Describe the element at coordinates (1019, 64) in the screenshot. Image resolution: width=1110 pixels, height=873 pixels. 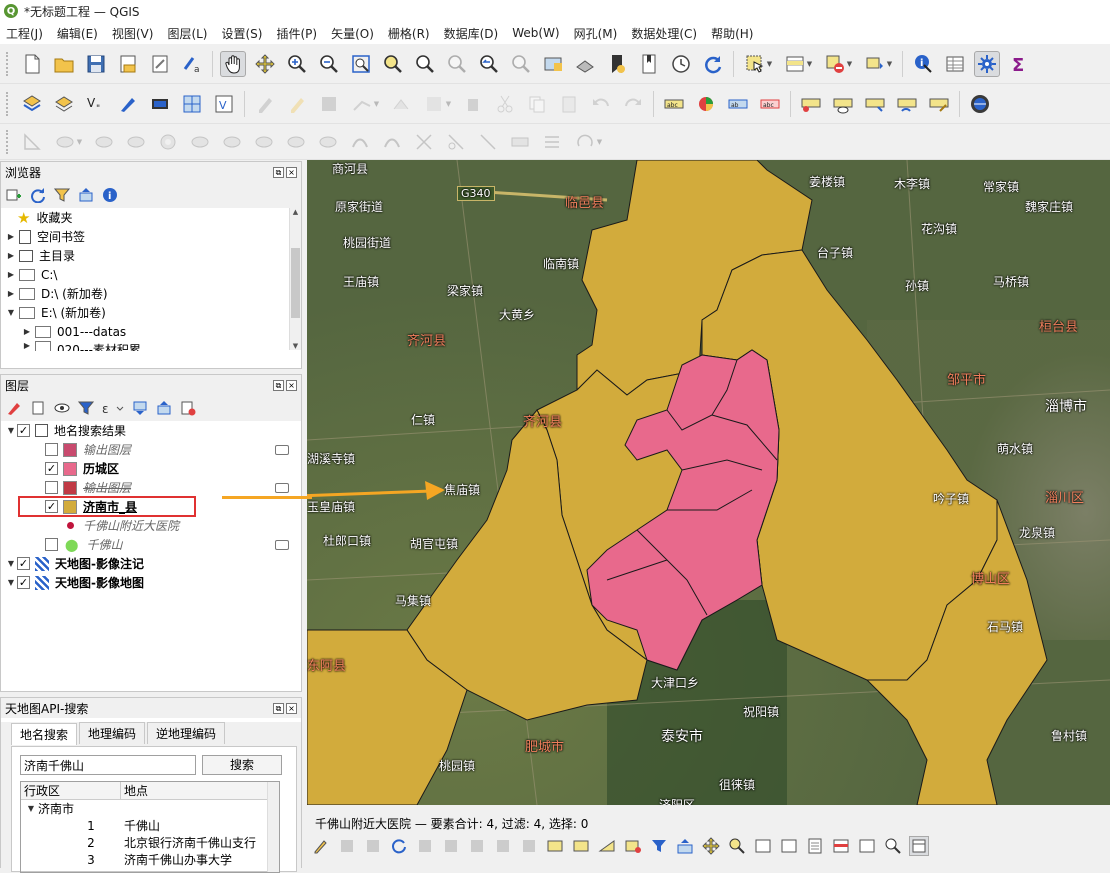
I see `statistics-sigma-icon: Σ` at that location.